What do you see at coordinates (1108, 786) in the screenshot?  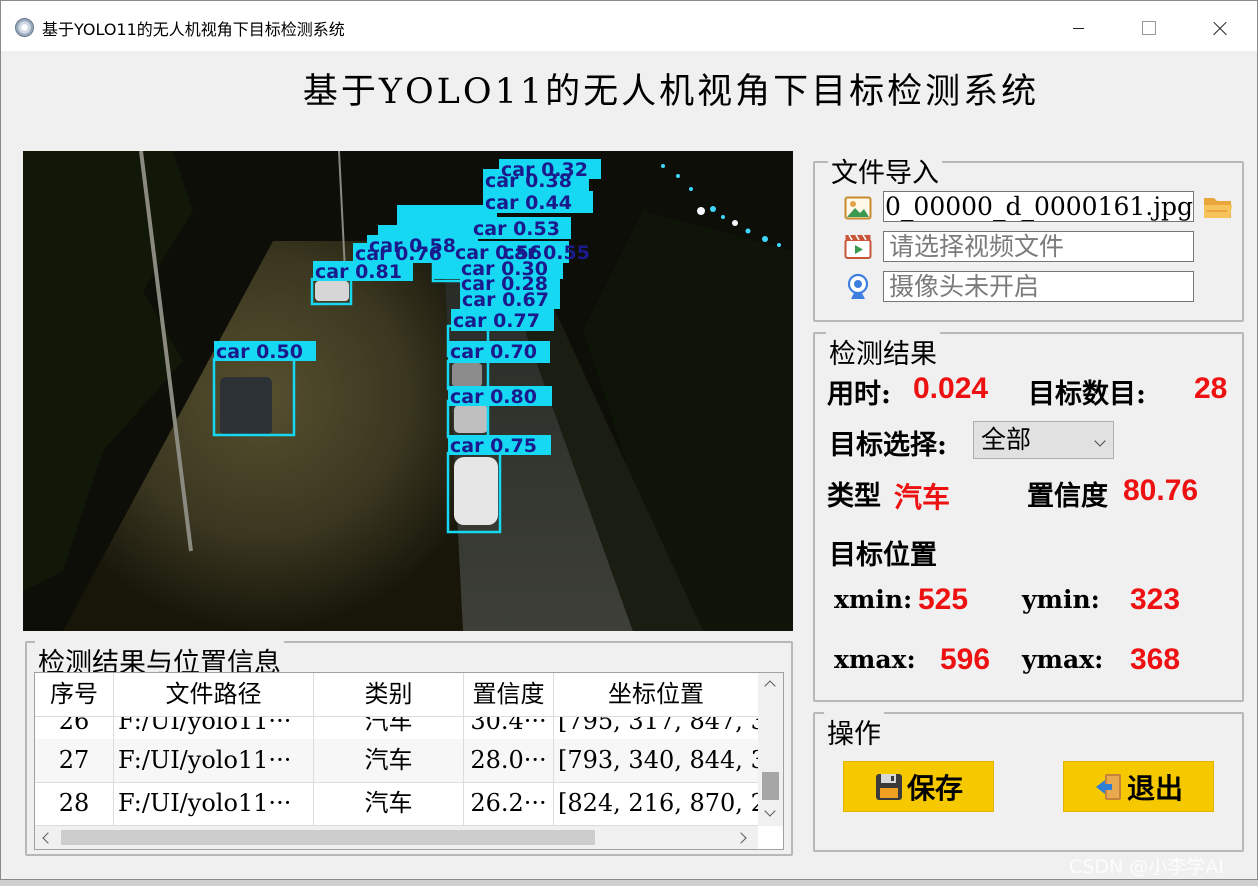 I see `exit-icon` at bounding box center [1108, 786].